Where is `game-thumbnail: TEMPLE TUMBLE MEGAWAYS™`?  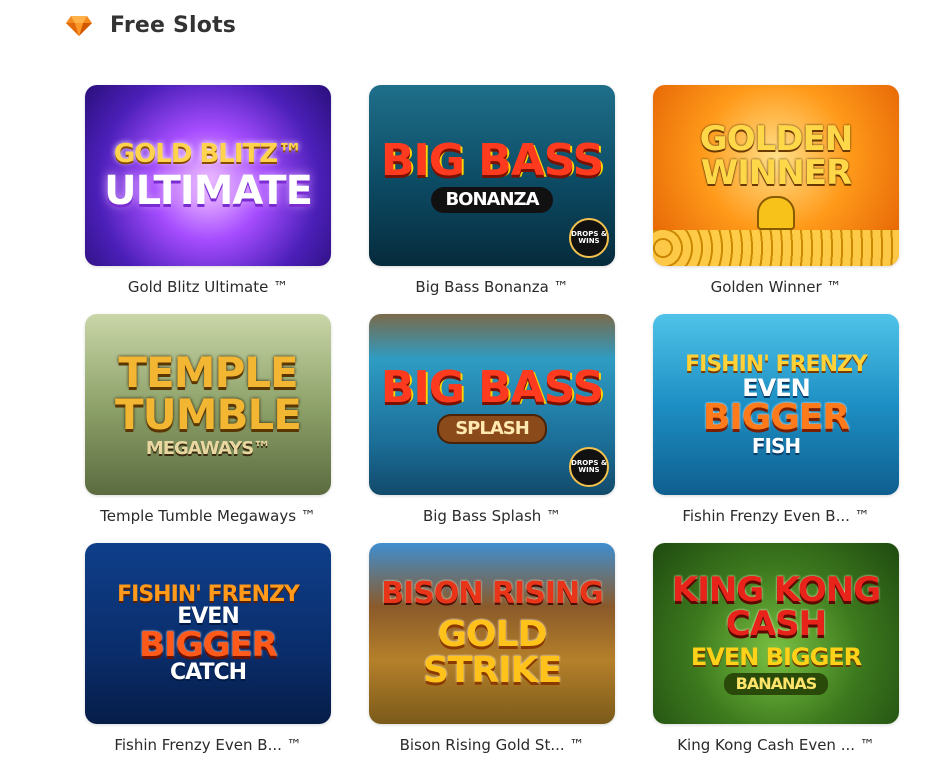
game-thumbnail: TEMPLE TUMBLE MEGAWAYS™ is located at coordinates (208, 404).